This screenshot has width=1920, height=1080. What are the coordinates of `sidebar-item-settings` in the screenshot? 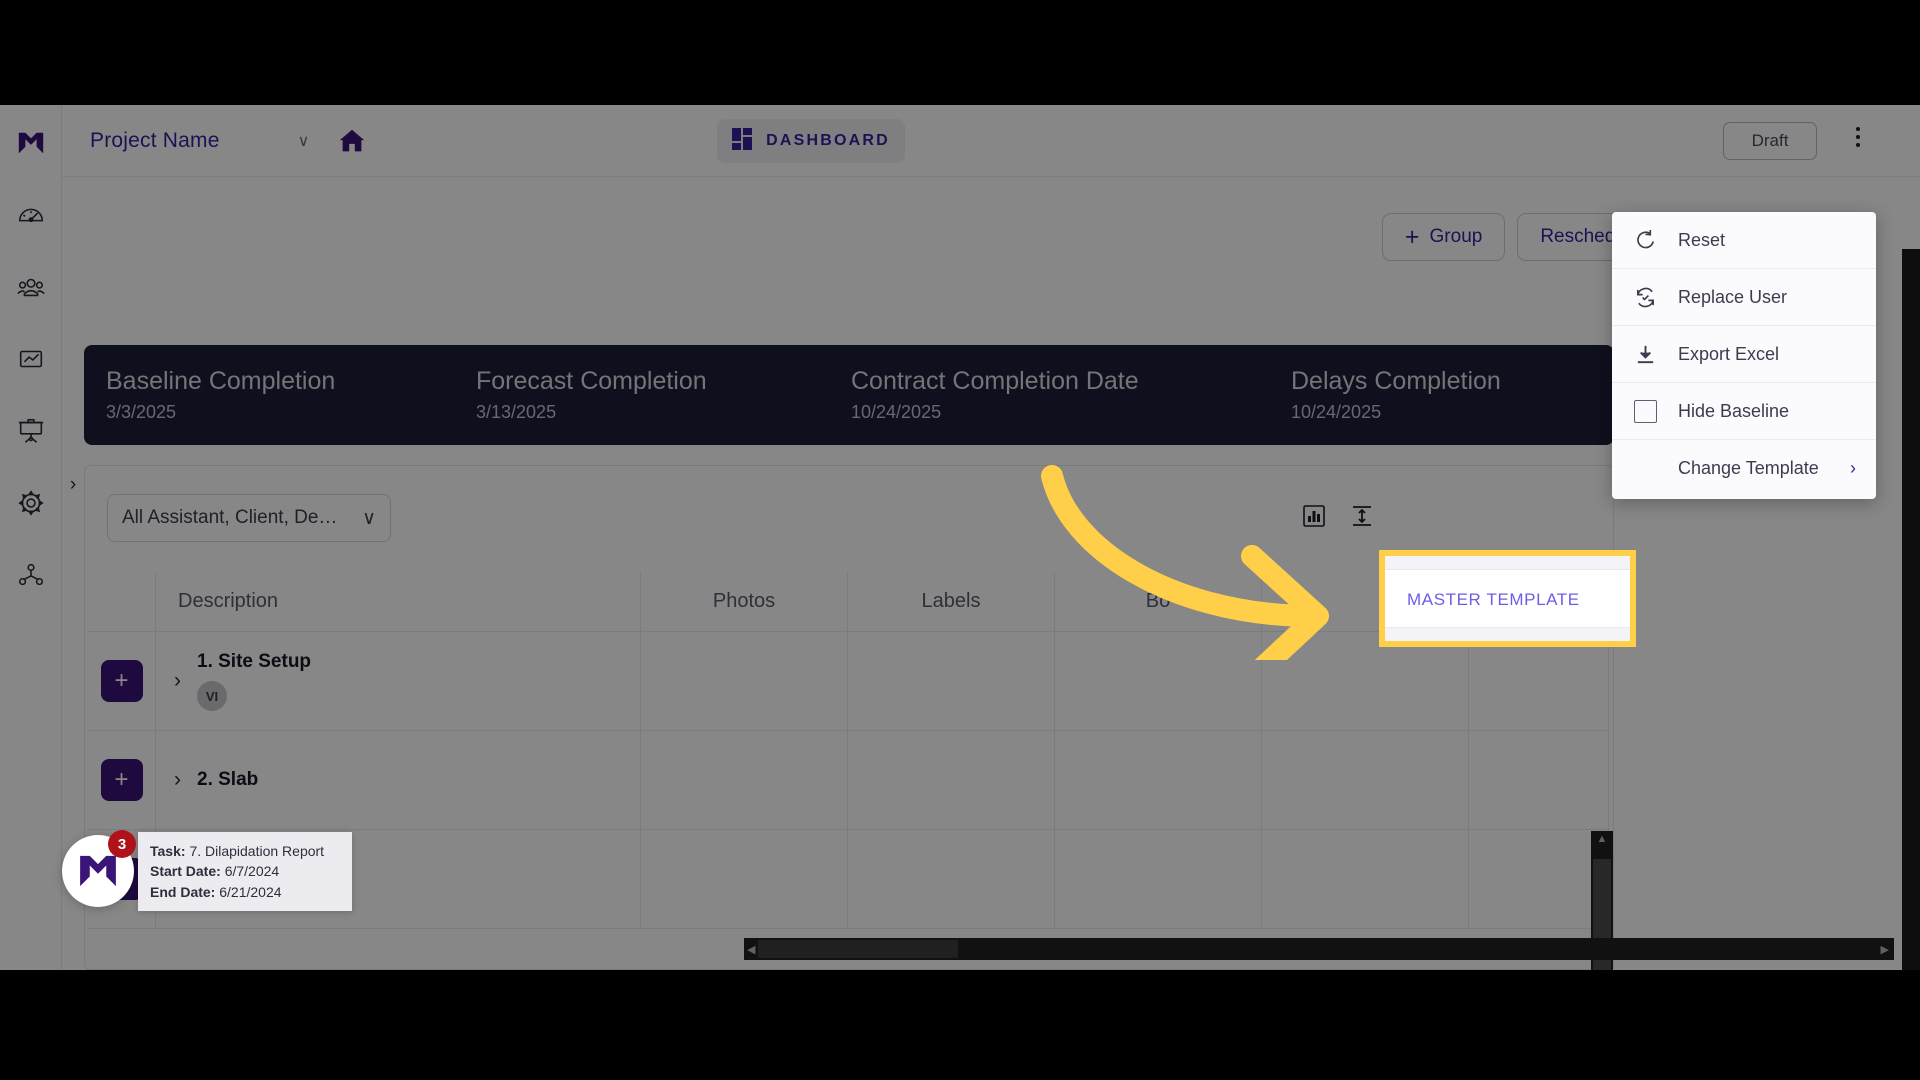 It's located at (31, 503).